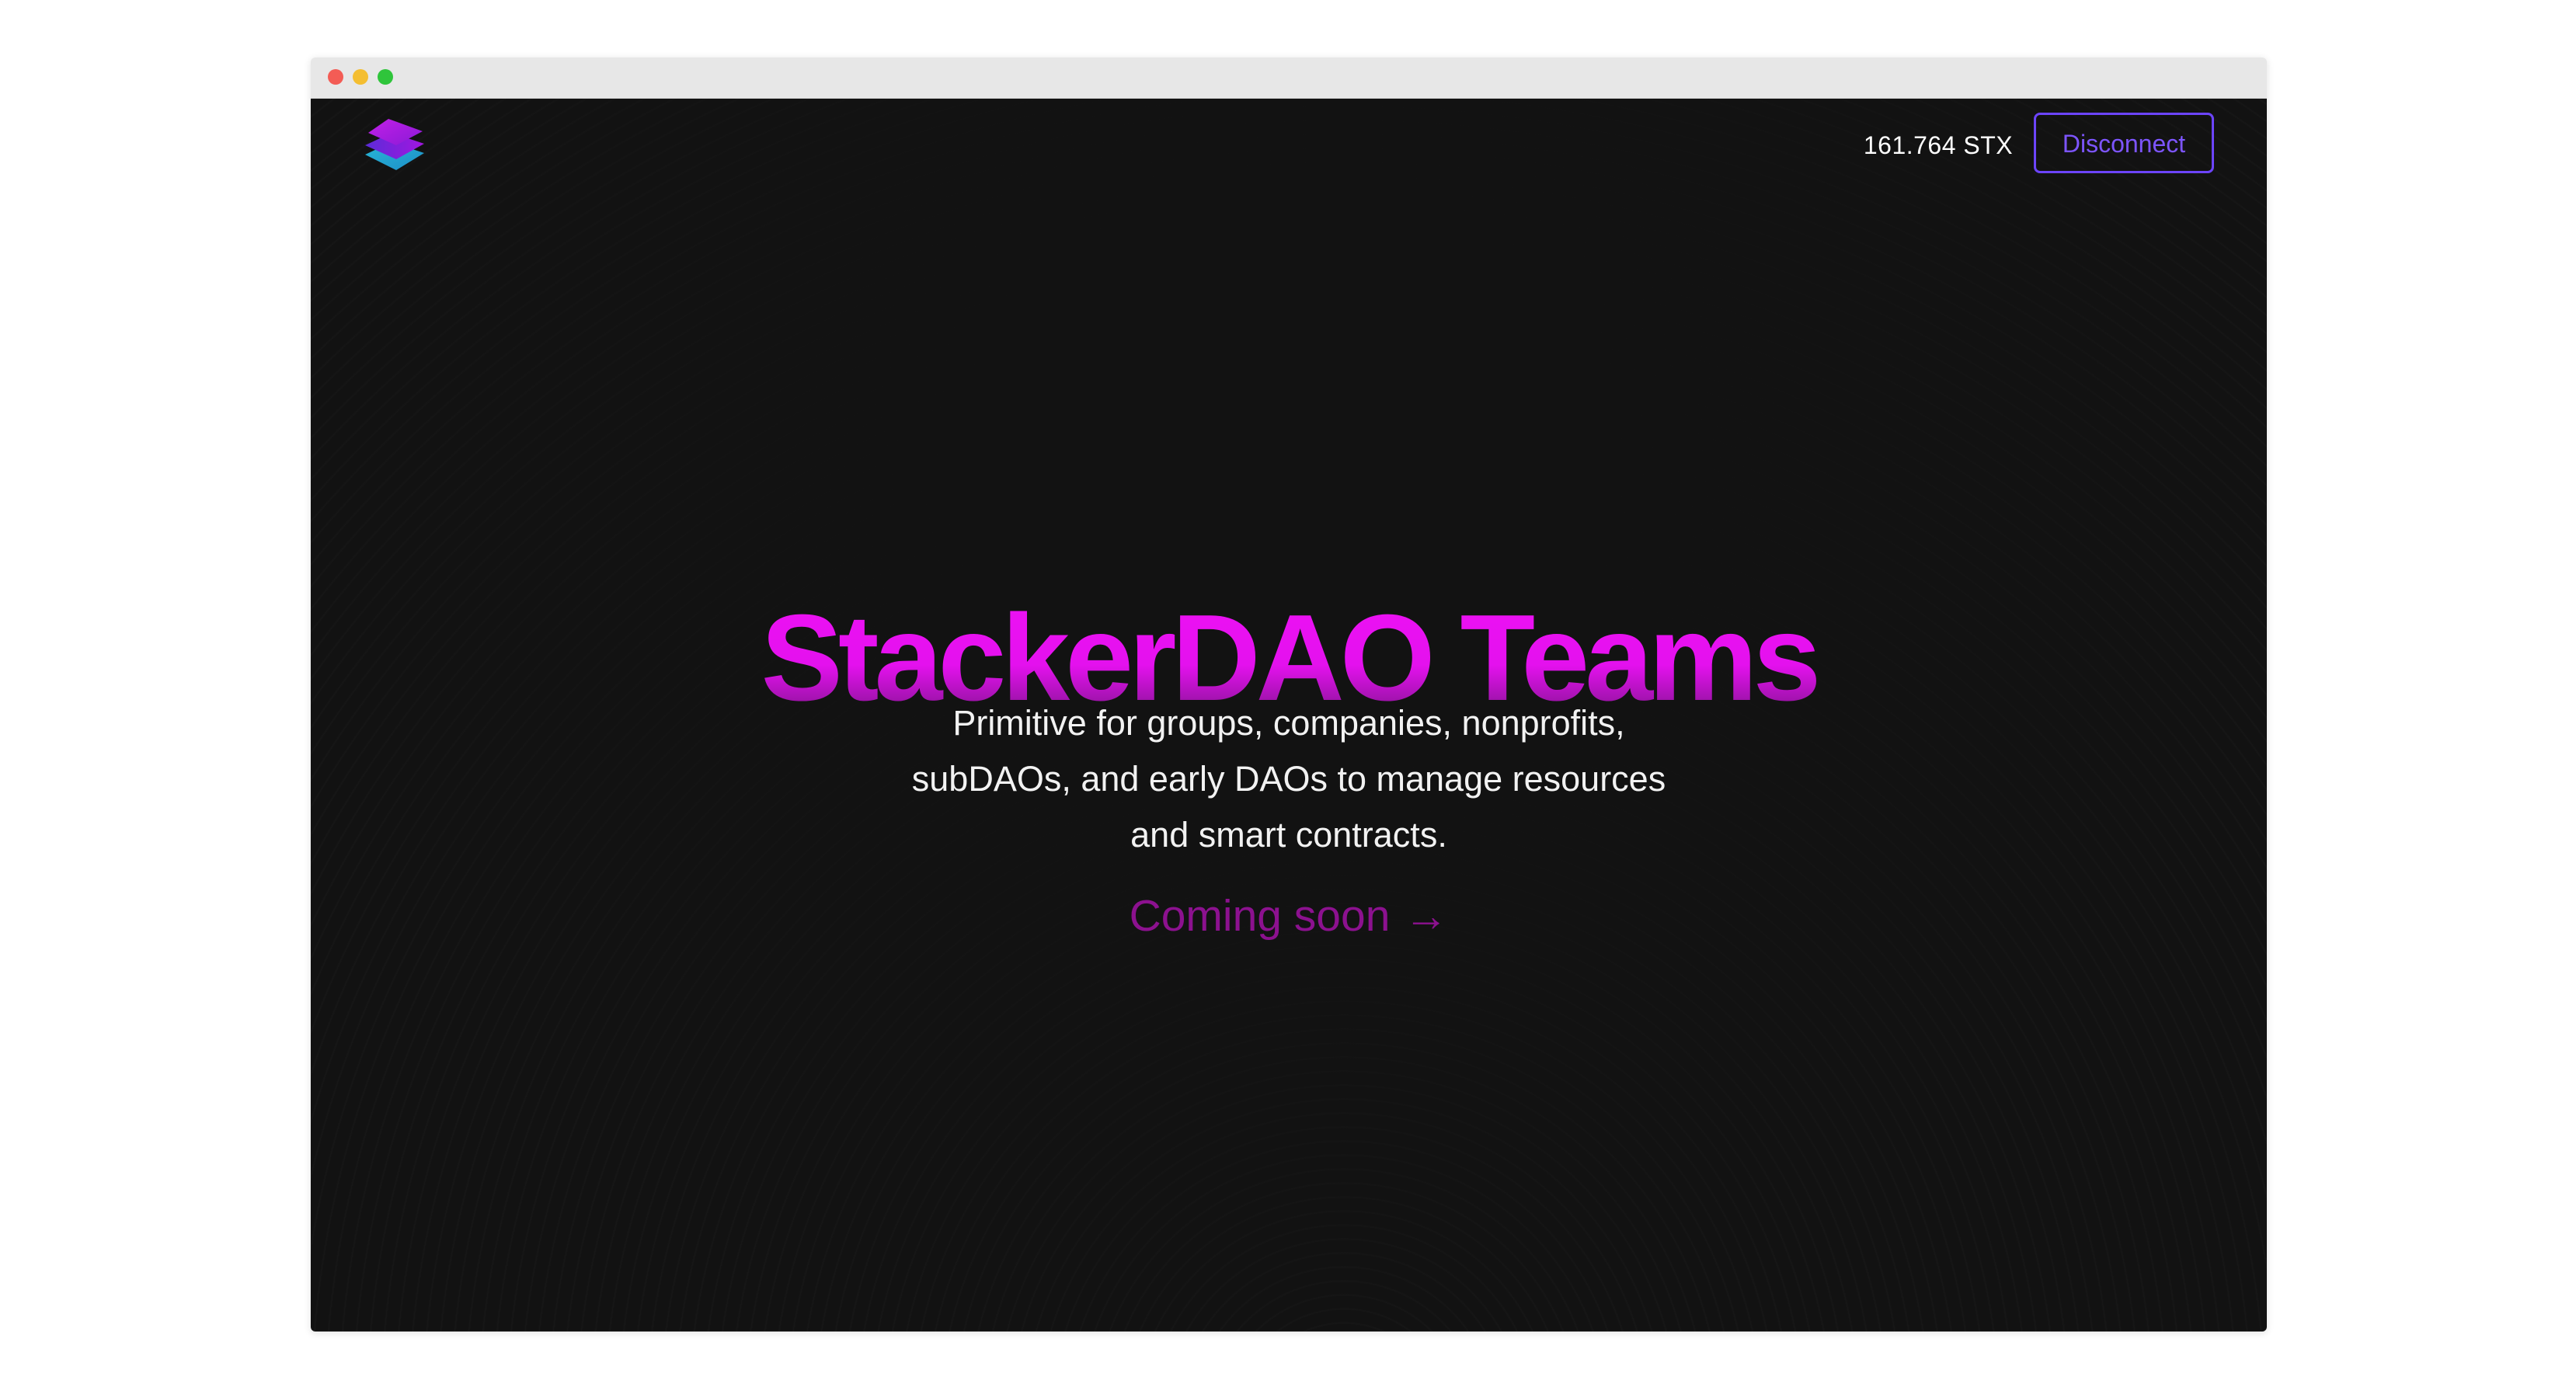 Image resolution: width=2576 pixels, height=1389 pixels. I want to click on stx-balance: 161.764 STX, so click(1938, 145).